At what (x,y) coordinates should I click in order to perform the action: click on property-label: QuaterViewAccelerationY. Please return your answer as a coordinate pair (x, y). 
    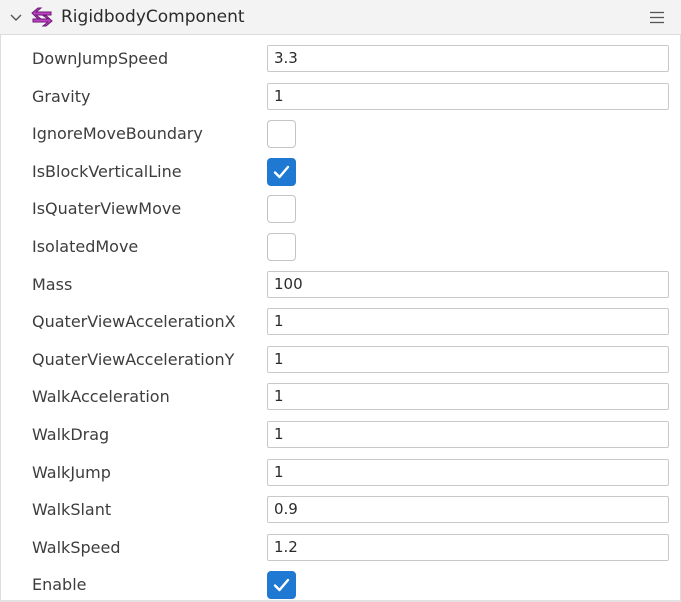
    Looking at the image, I should click on (133, 359).